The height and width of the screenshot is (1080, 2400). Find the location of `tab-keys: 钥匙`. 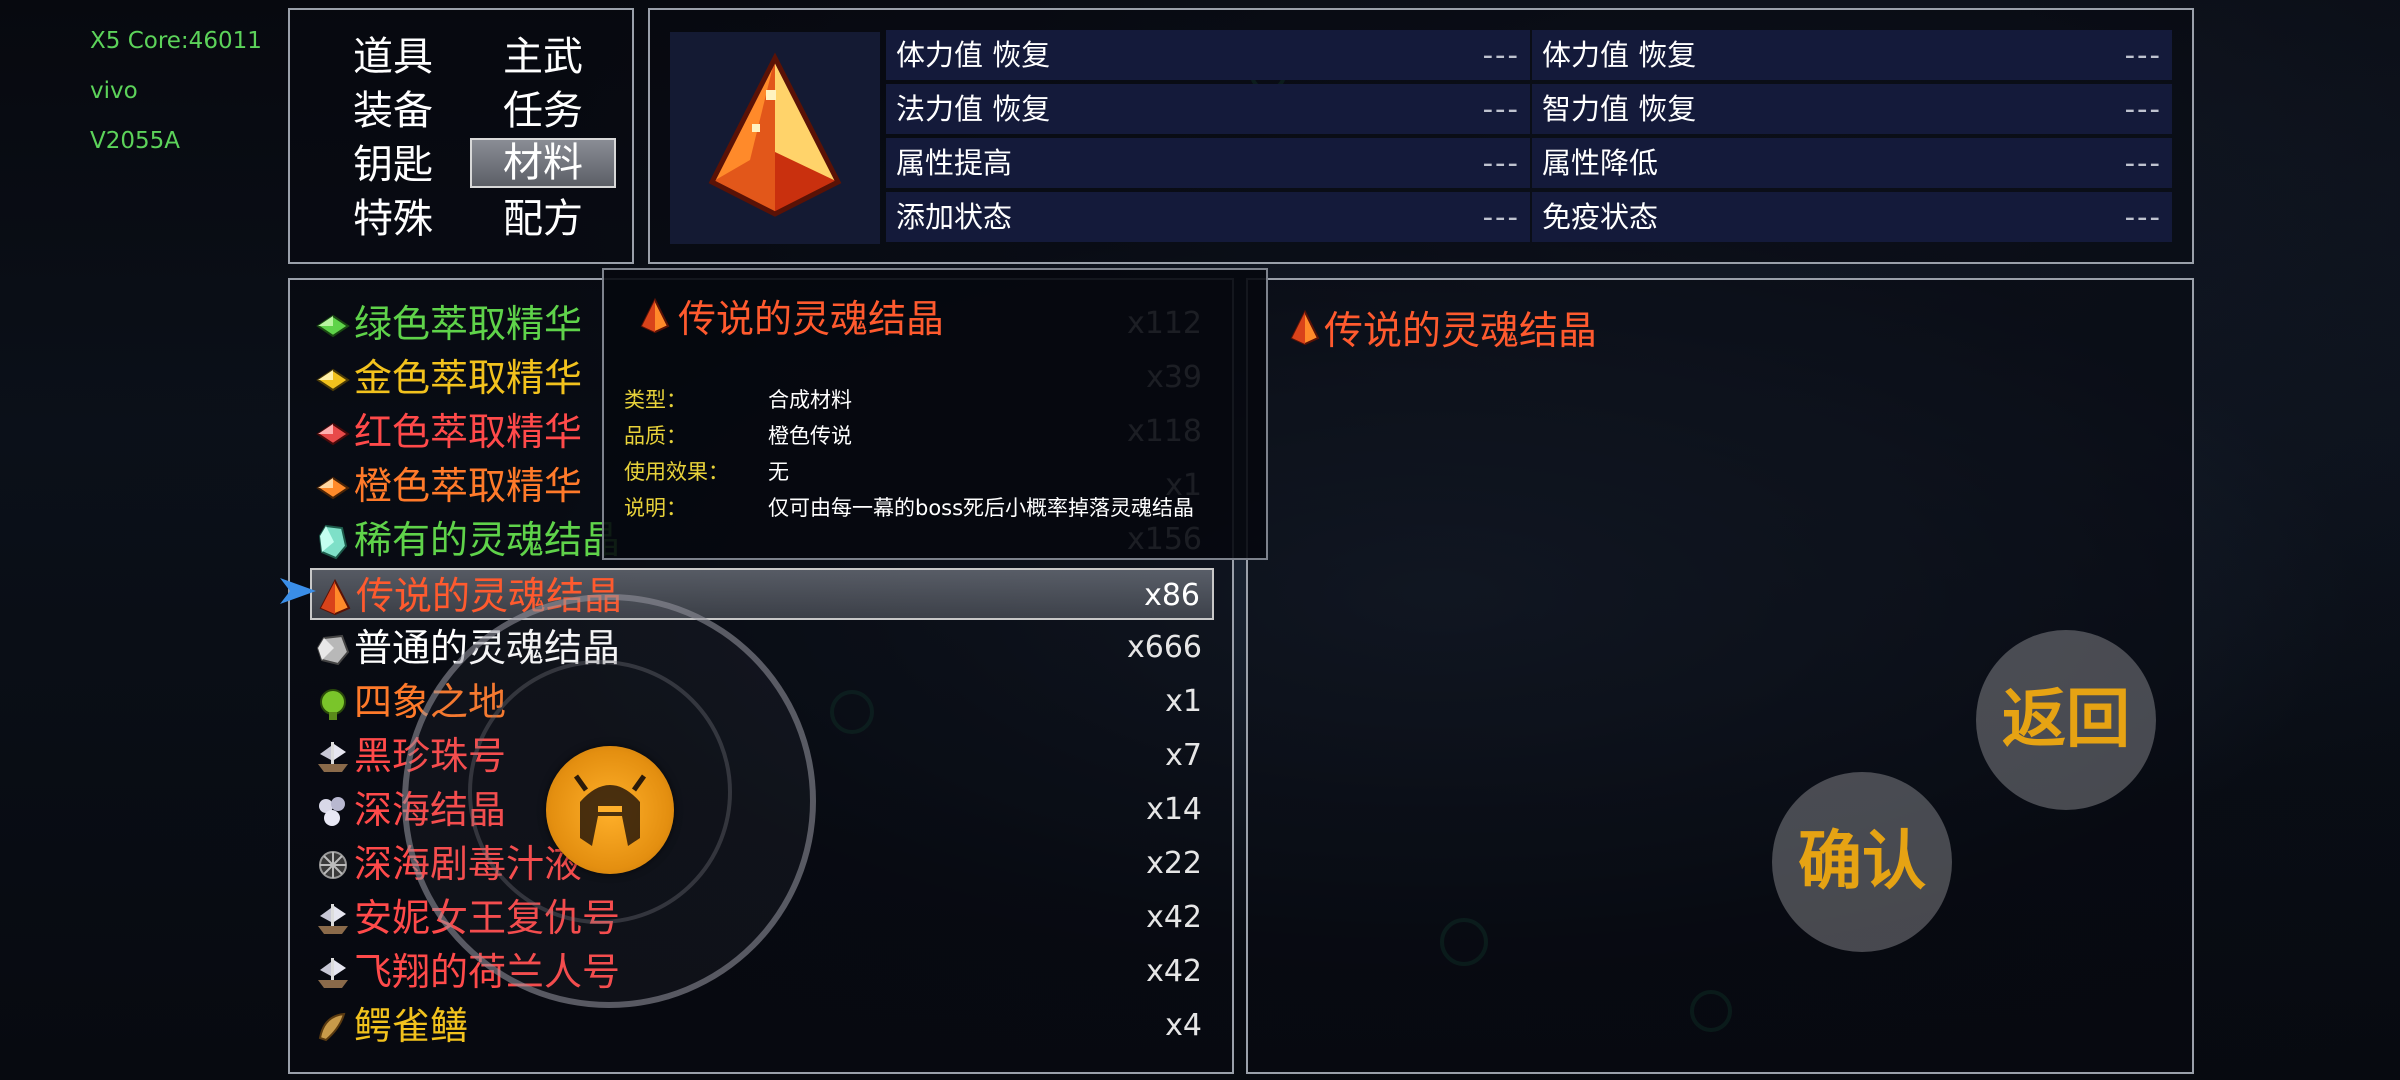

tab-keys: 钥匙 is located at coordinates (393, 165).